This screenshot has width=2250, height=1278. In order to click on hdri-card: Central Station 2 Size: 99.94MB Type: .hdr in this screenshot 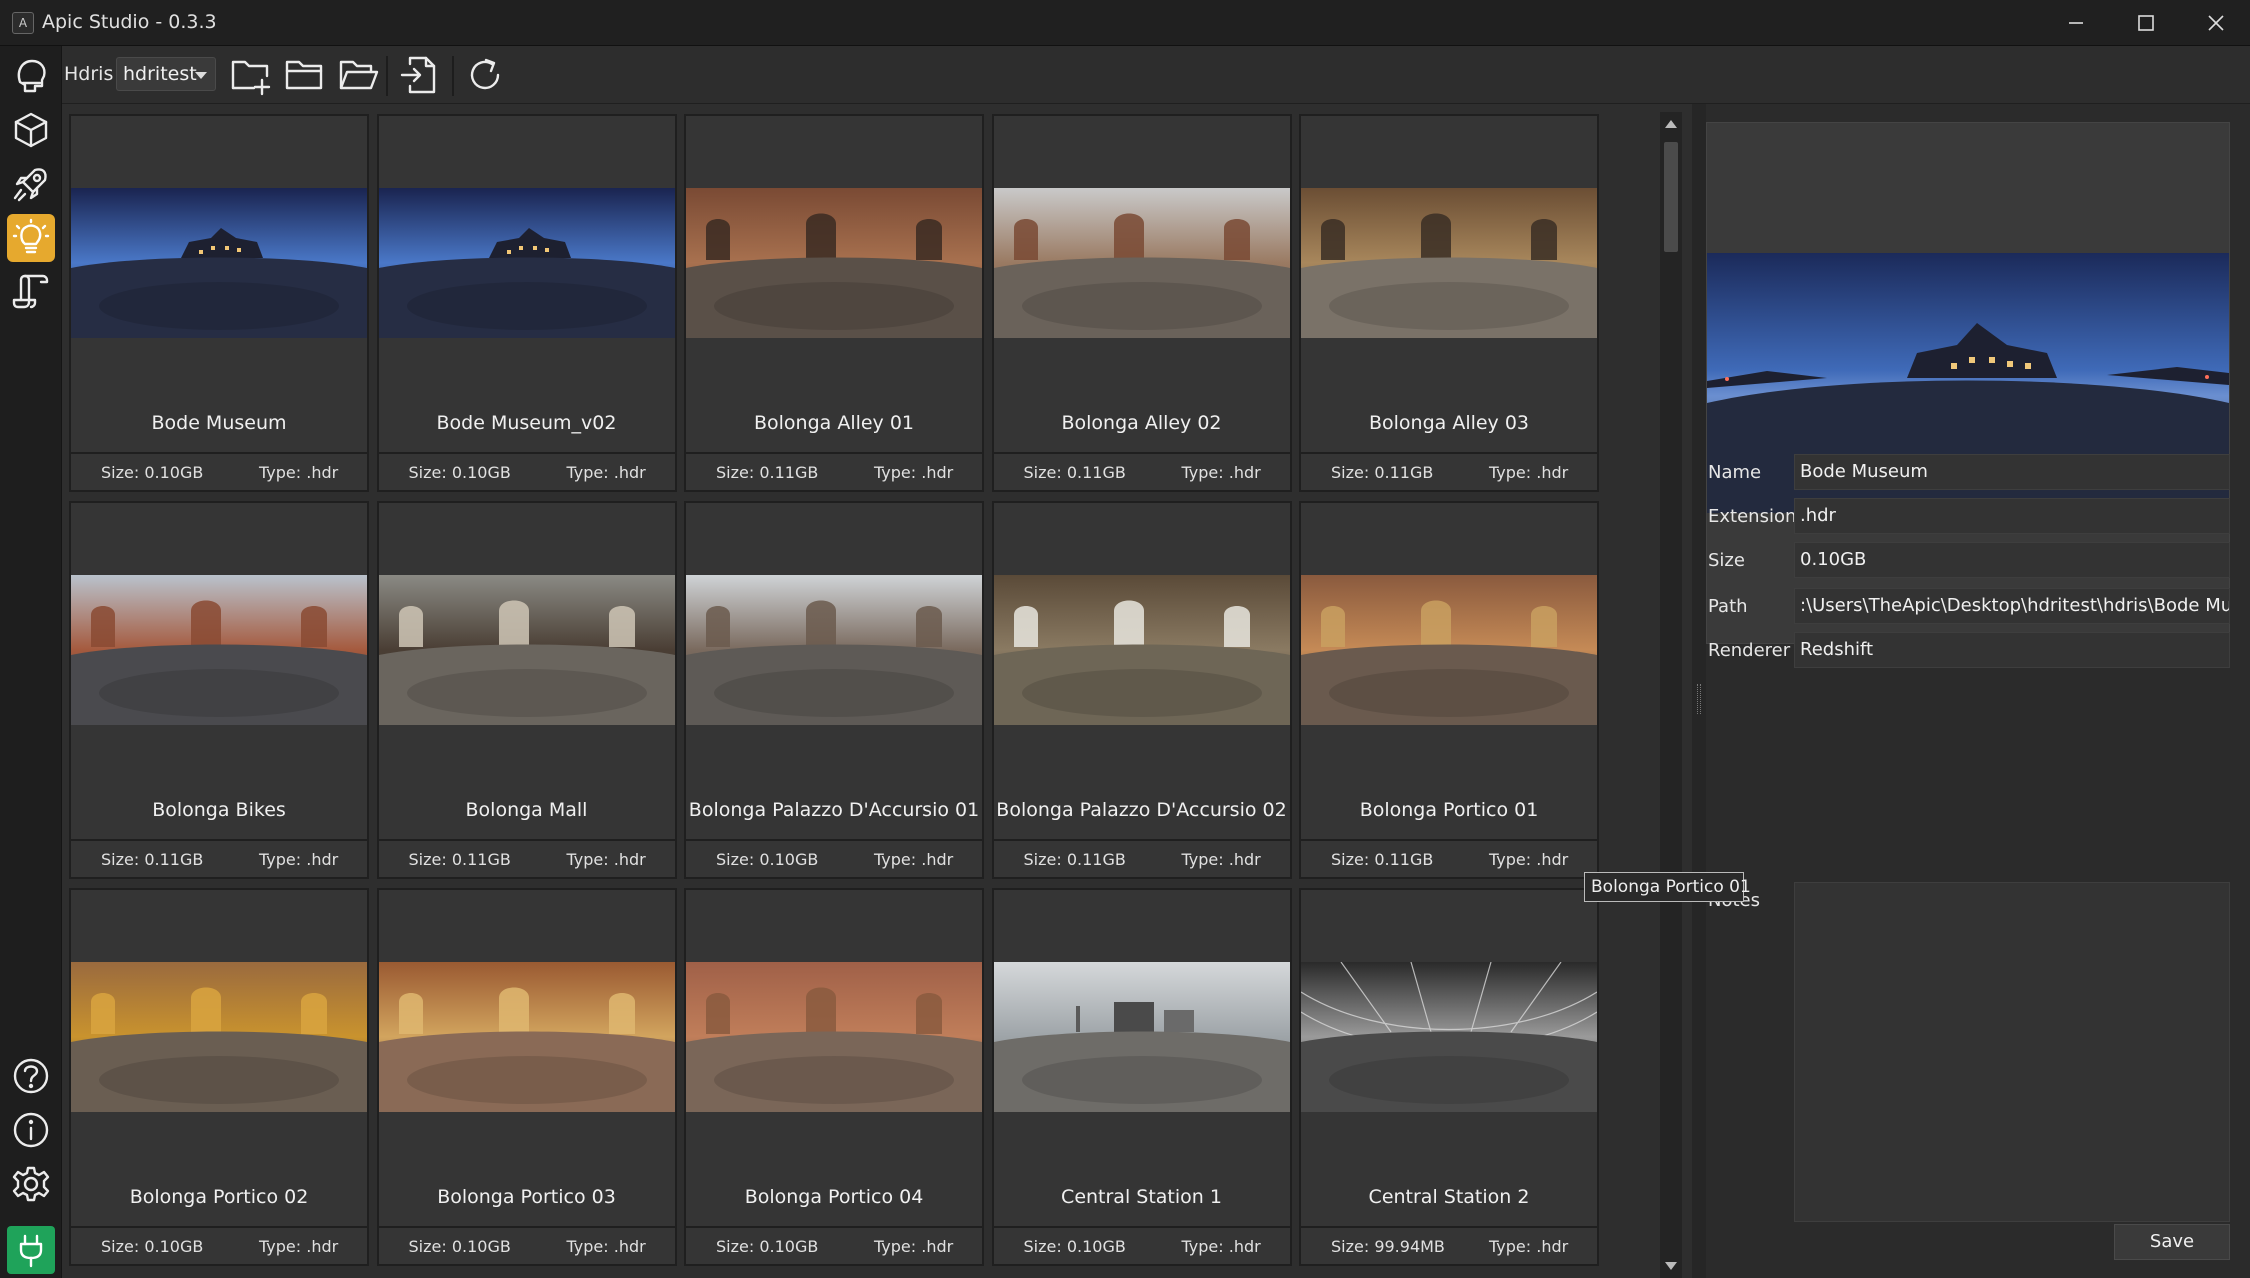, I will do `click(1449, 1077)`.